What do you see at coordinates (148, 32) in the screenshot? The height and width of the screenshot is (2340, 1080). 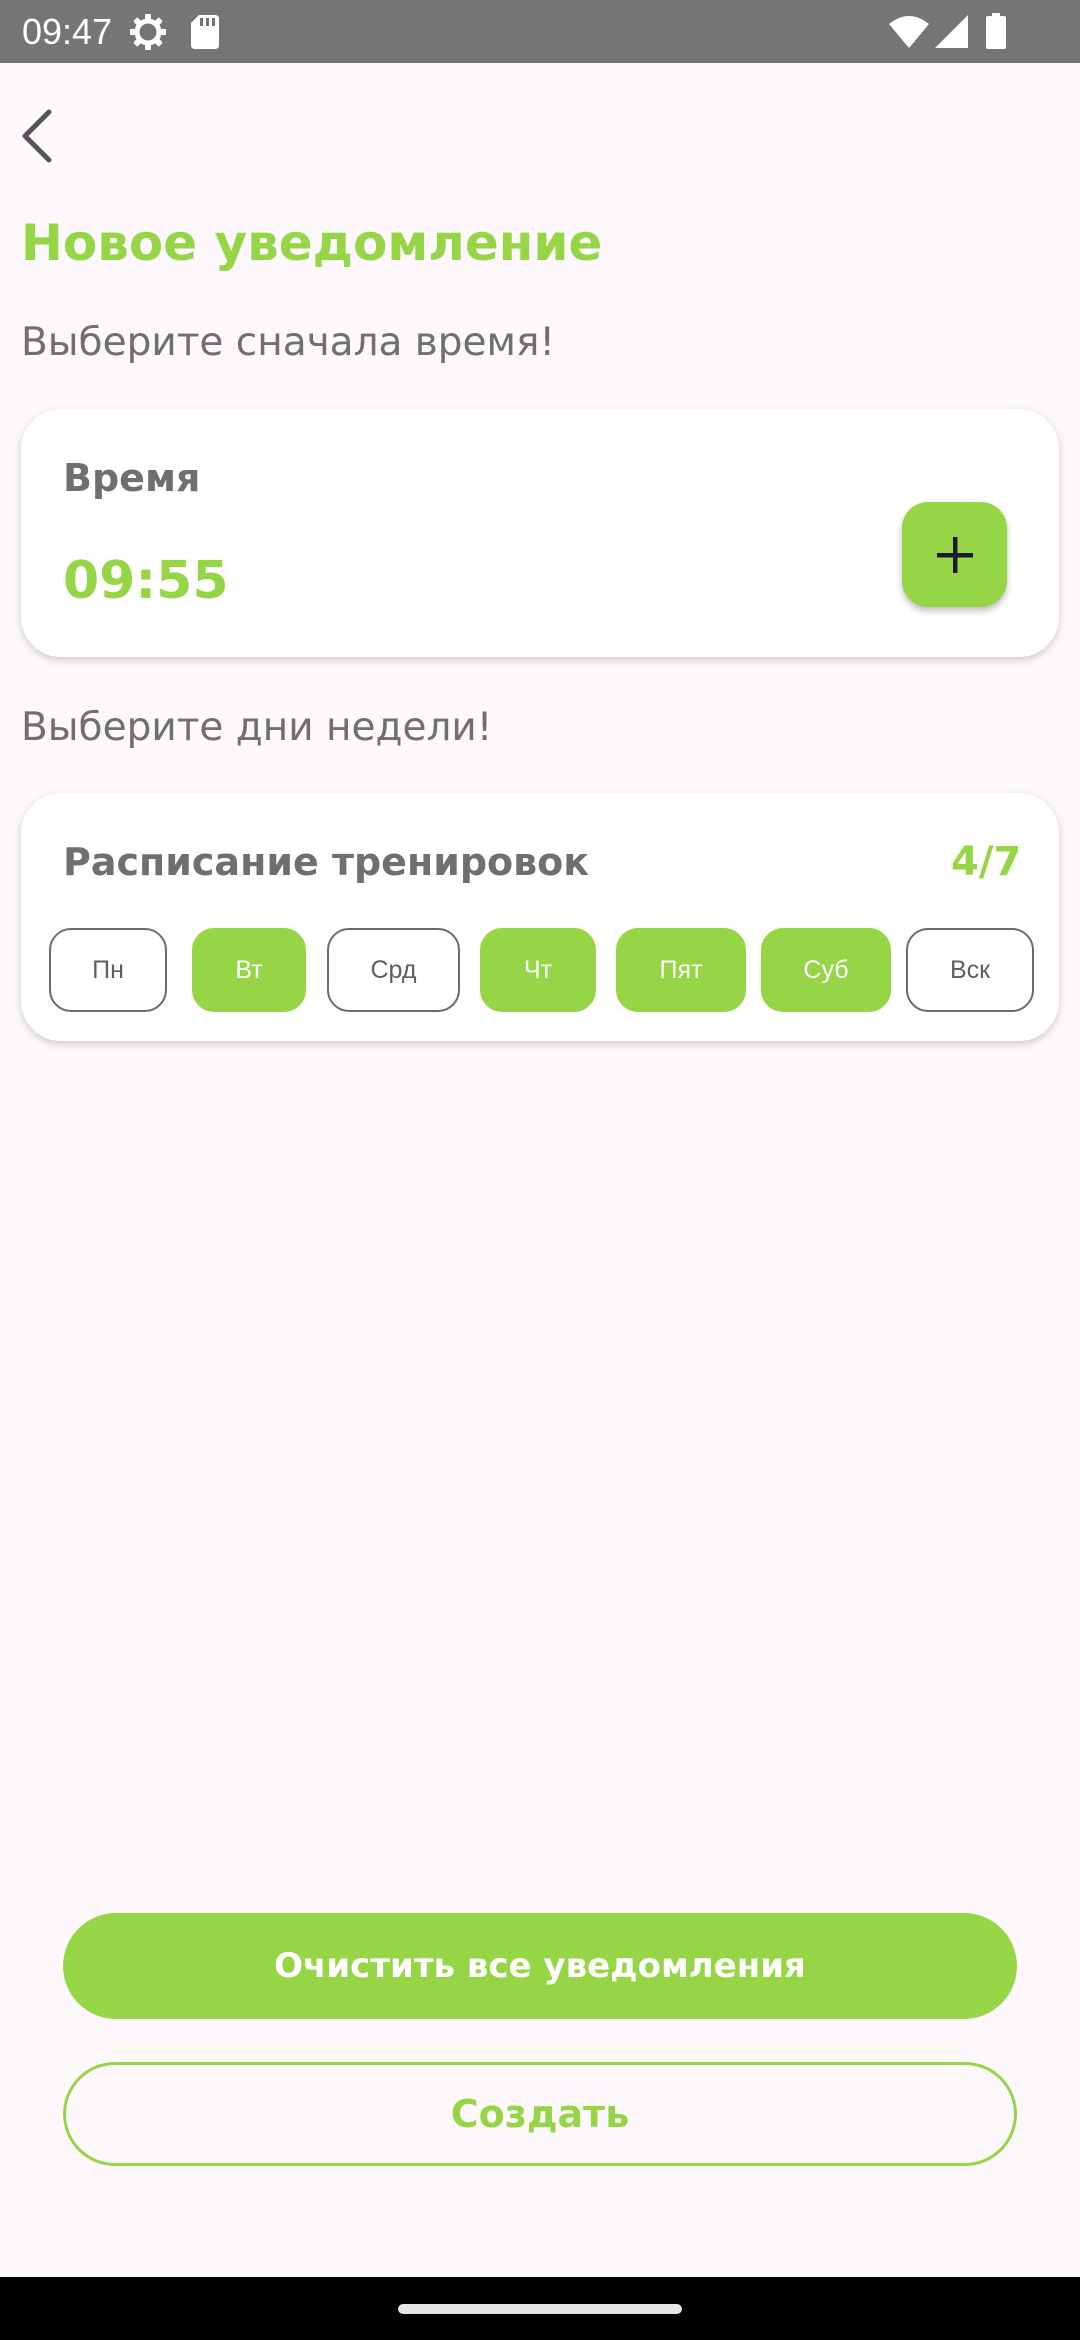 I see `settings-icon` at bounding box center [148, 32].